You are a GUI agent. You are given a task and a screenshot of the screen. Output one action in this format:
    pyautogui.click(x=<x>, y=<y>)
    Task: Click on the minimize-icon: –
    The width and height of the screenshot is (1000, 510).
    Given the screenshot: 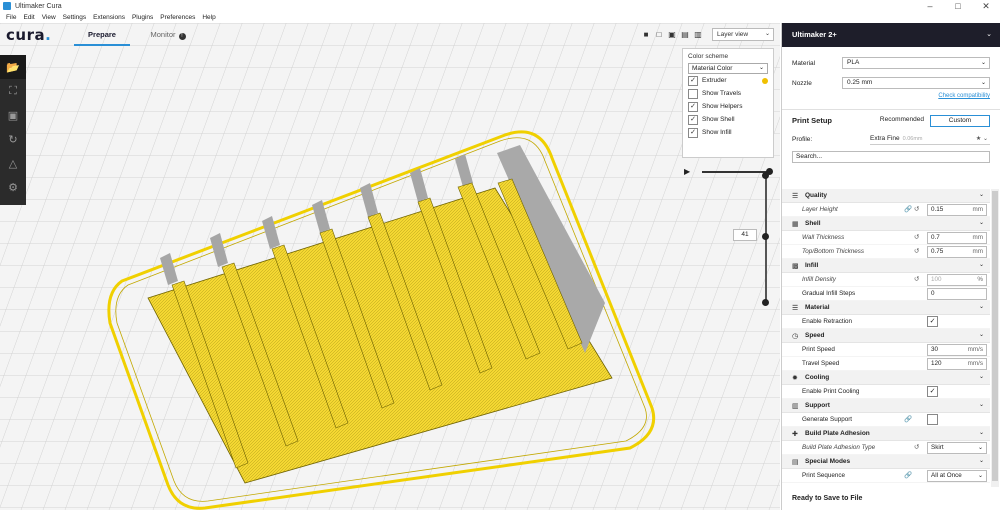 What is the action you would take?
    pyautogui.click(x=930, y=6)
    